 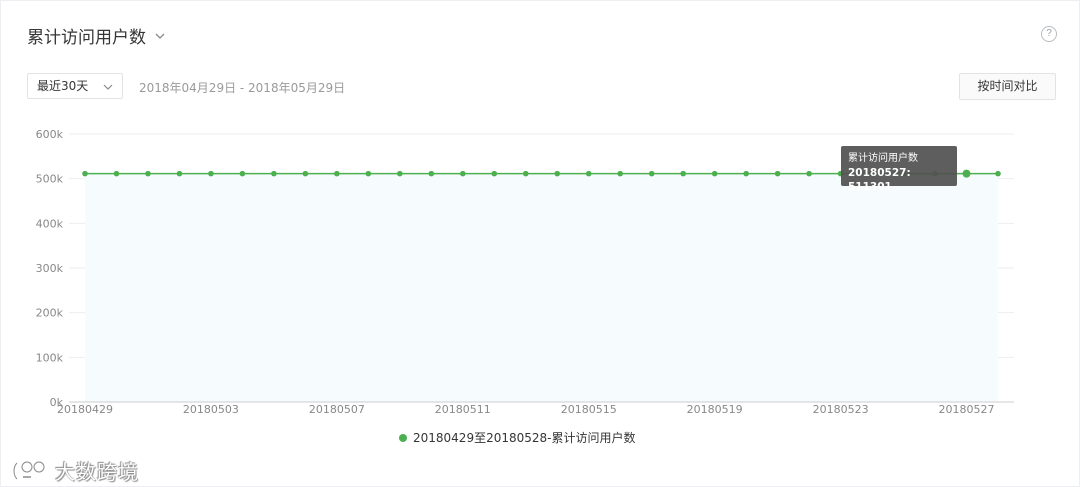 What do you see at coordinates (50, 223) in the screenshot?
I see `y-tick-label: 400k` at bounding box center [50, 223].